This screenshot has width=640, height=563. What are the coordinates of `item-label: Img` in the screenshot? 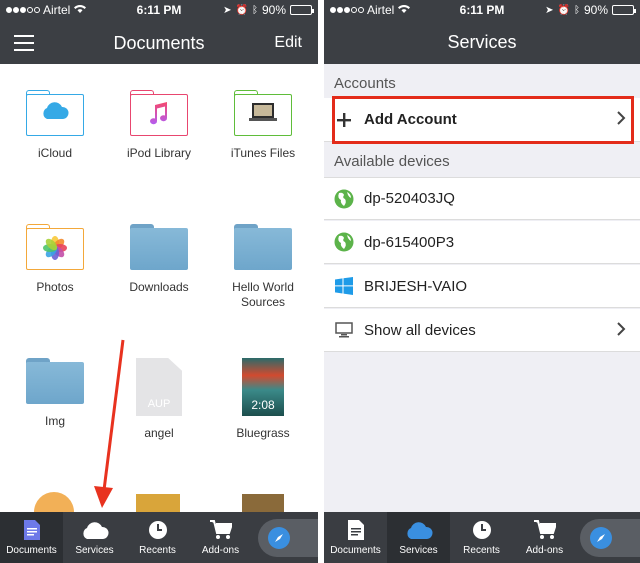 It's located at (54, 421).